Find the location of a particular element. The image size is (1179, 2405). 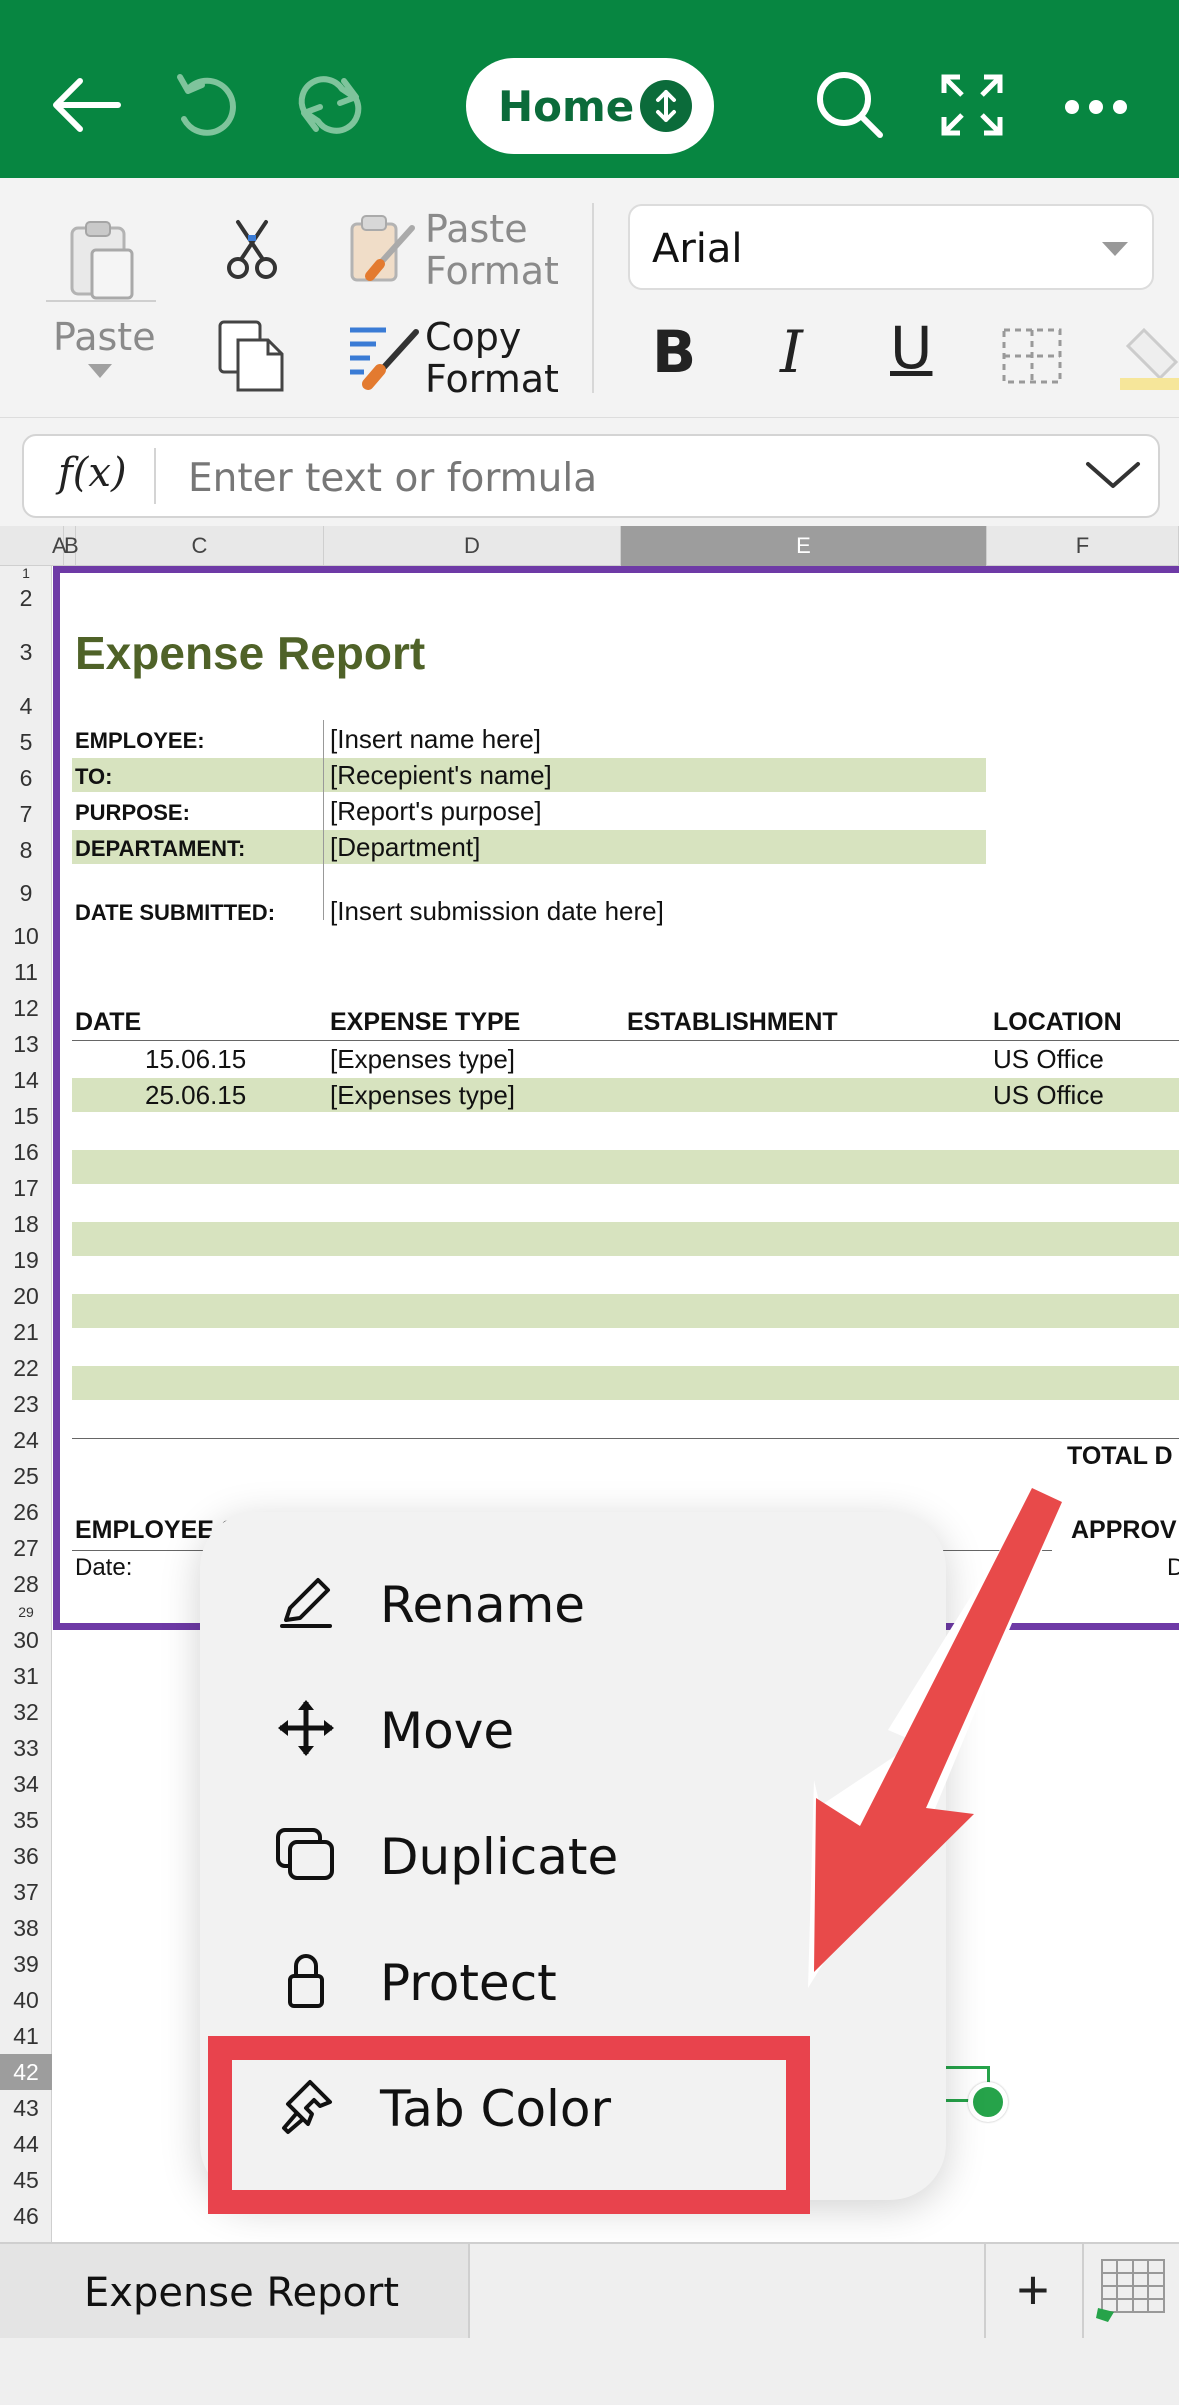

underline-button: U is located at coordinates (911, 348).